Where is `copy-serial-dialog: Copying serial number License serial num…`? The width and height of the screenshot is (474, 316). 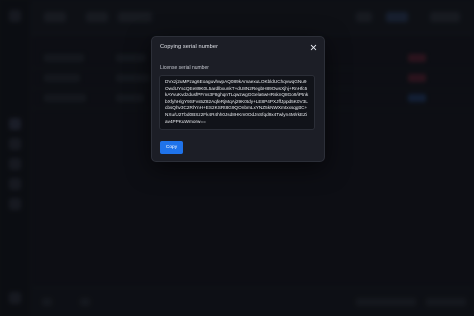 copy-serial-dialog: Copying serial number License serial num… is located at coordinates (238, 99).